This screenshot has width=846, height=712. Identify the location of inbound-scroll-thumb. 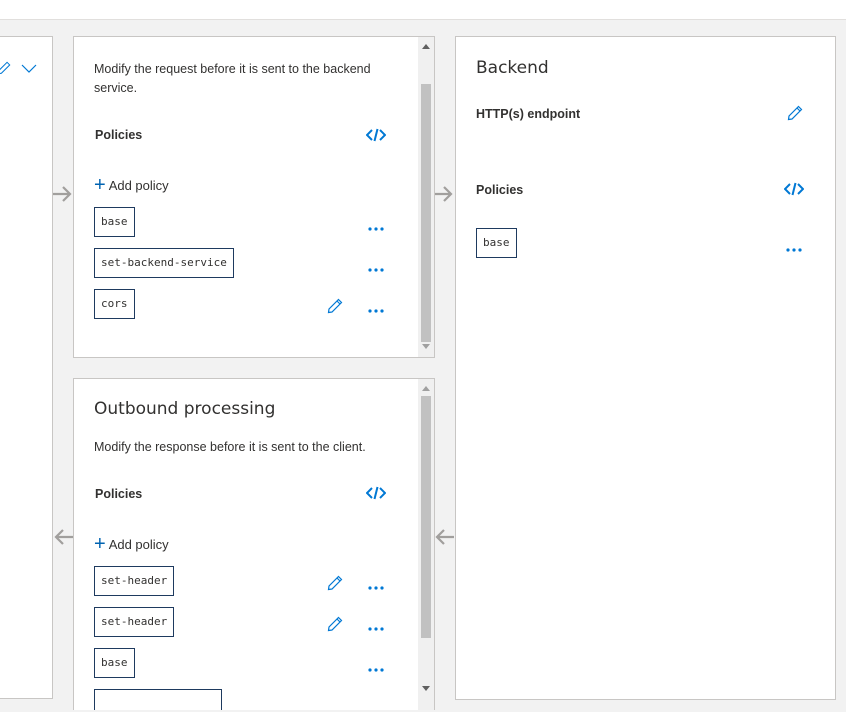
(426, 213).